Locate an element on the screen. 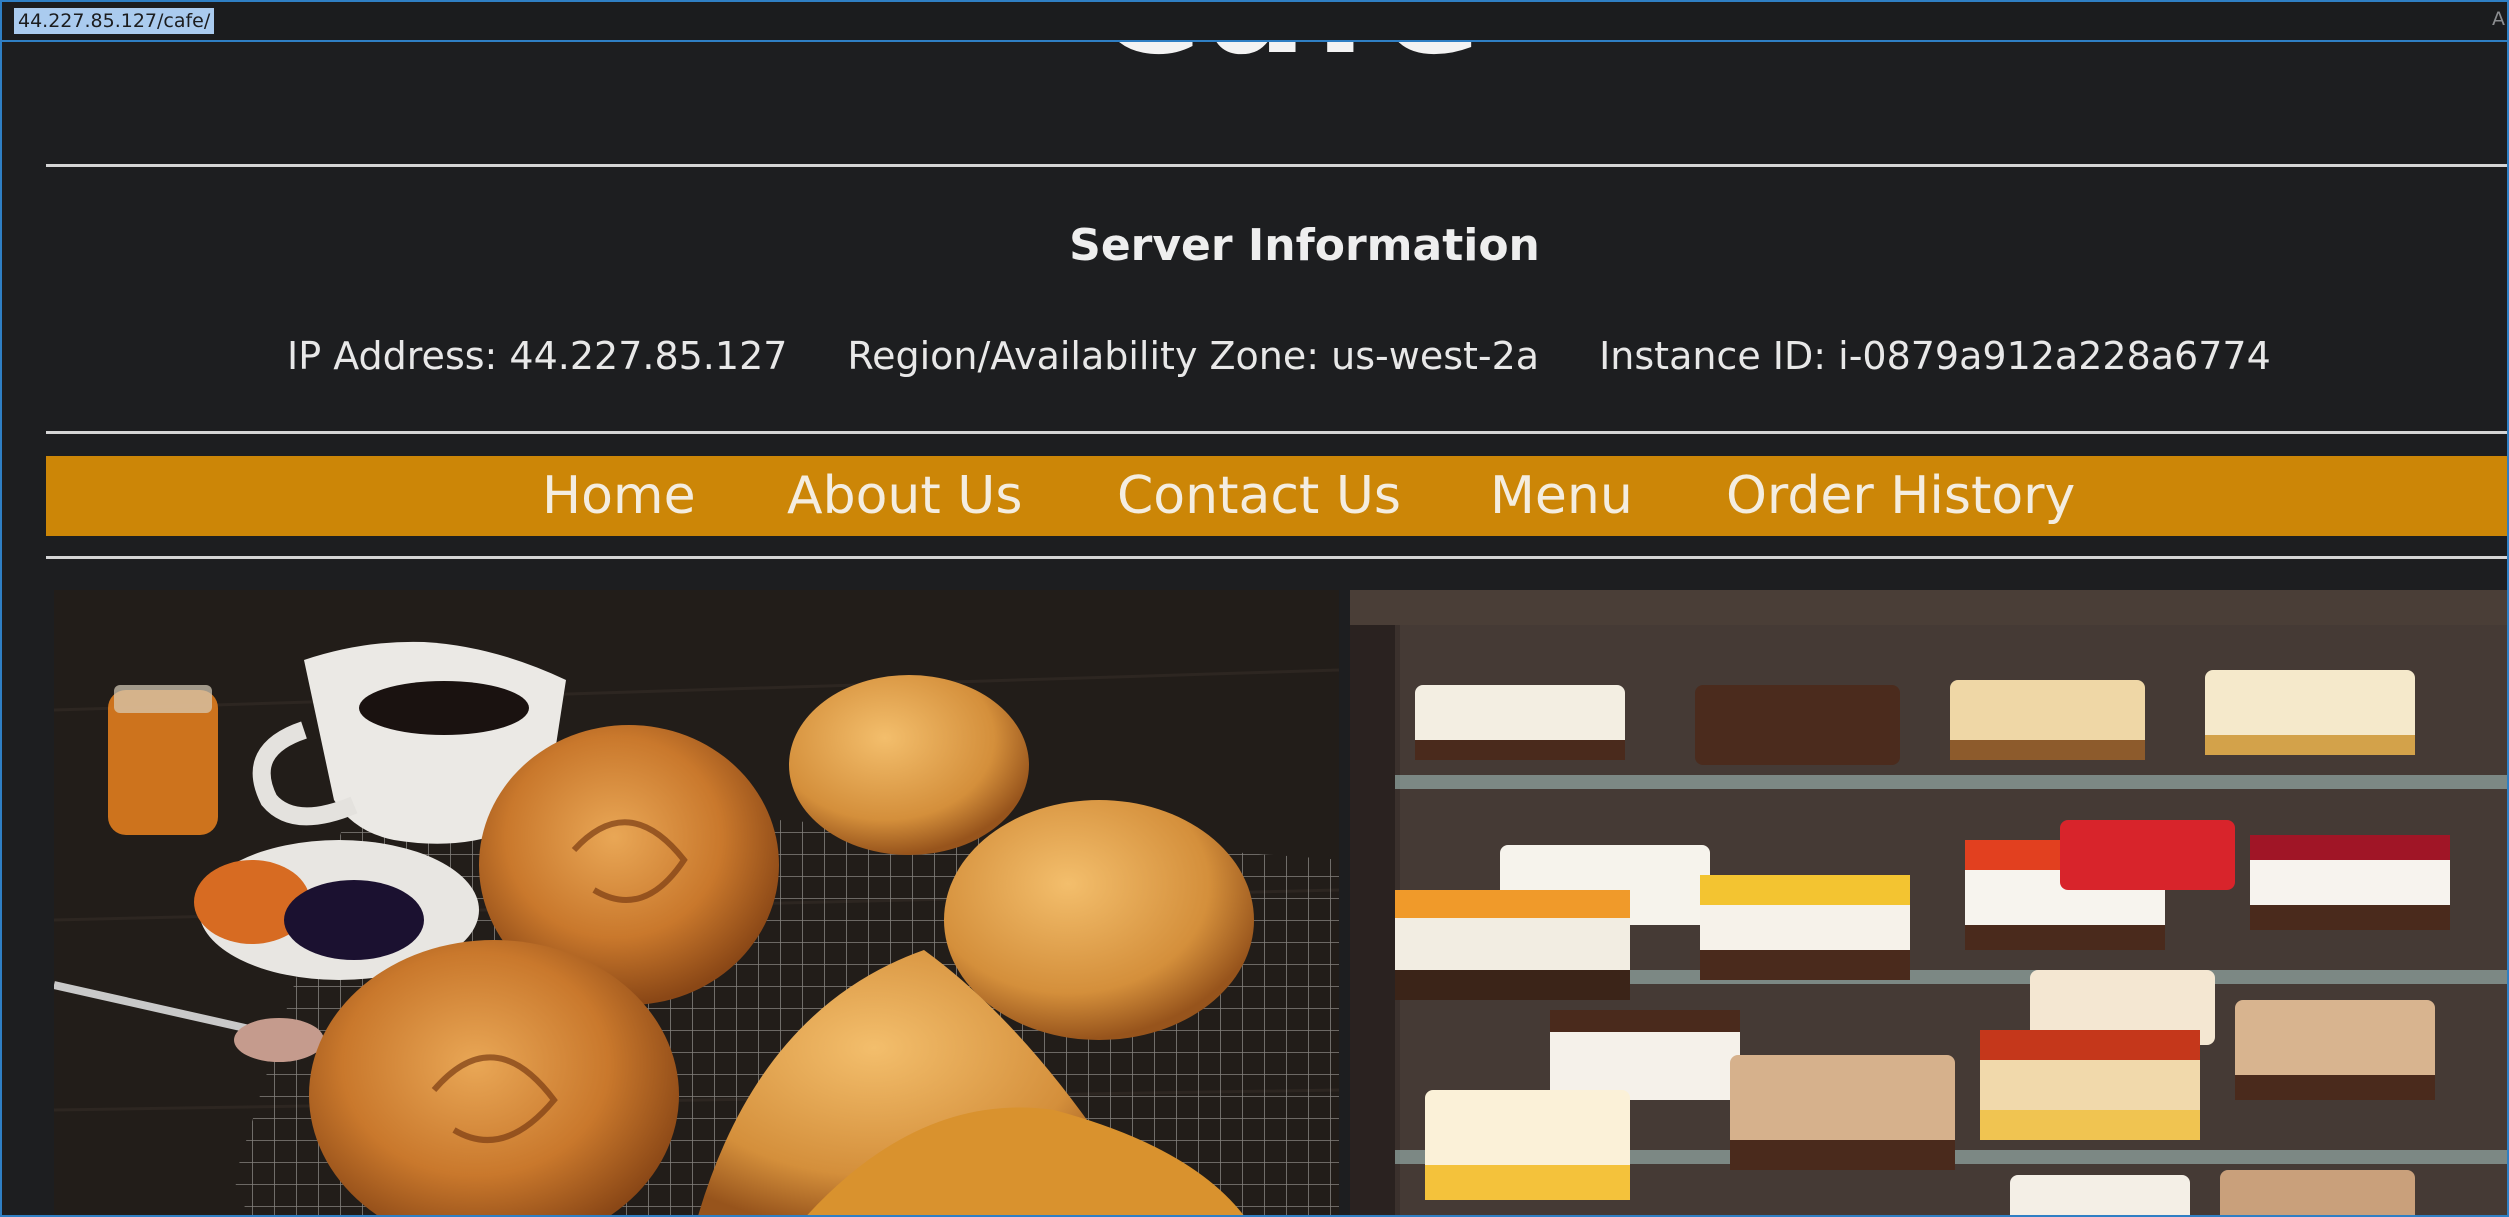 Image resolution: width=2509 pixels, height=1217 pixels. nav-about-us: About Us is located at coordinates (904, 496).